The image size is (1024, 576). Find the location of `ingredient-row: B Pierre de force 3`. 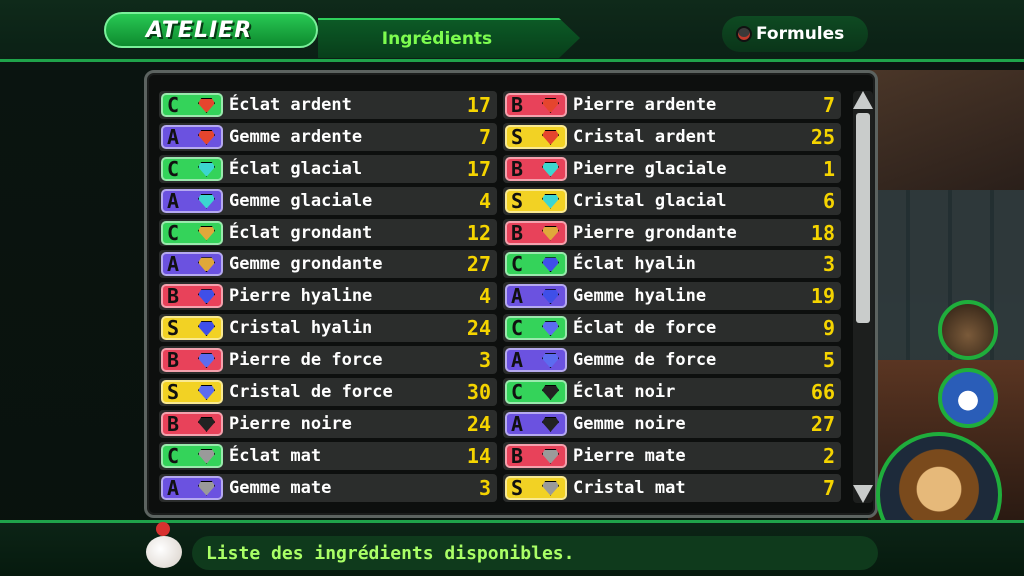

ingredient-row: B Pierre de force 3 is located at coordinates (328, 360).